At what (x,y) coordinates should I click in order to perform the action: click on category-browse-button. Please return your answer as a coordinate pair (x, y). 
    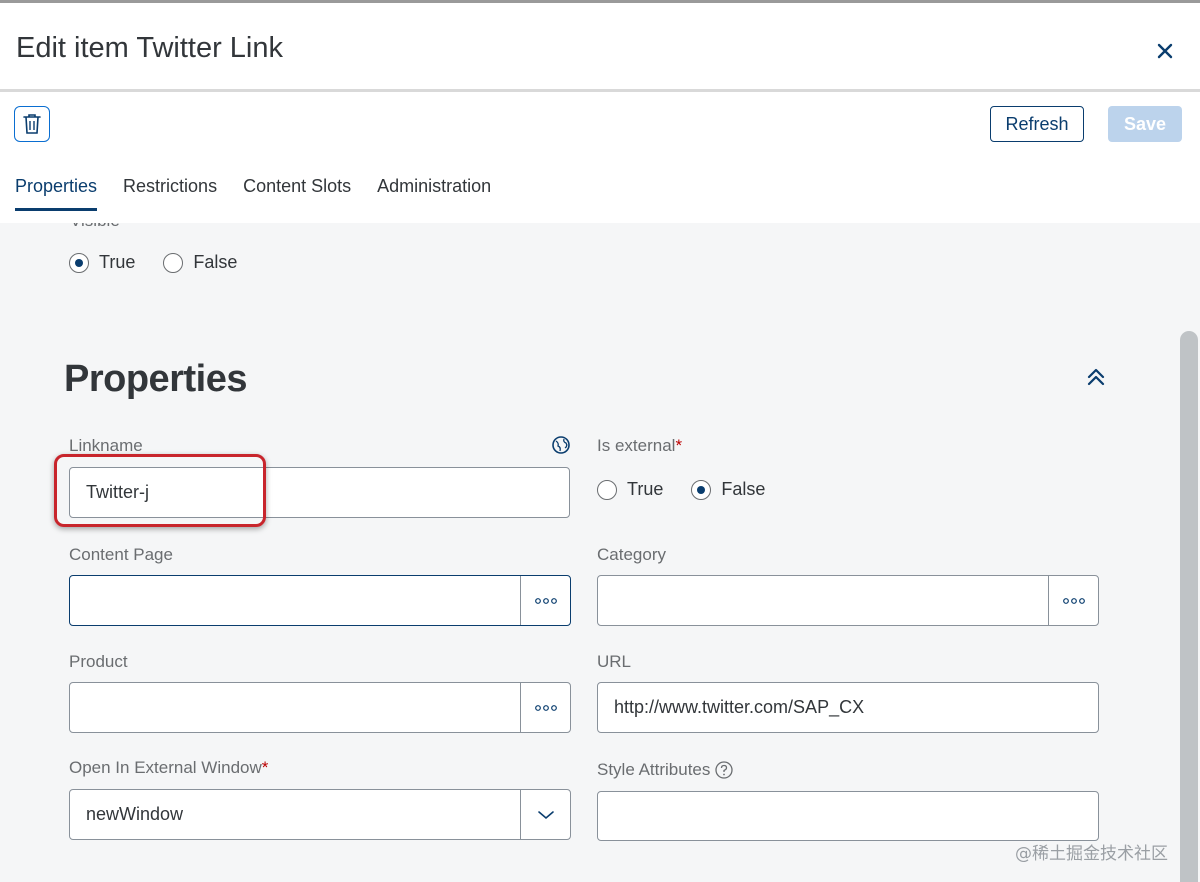
    Looking at the image, I should click on (1073, 600).